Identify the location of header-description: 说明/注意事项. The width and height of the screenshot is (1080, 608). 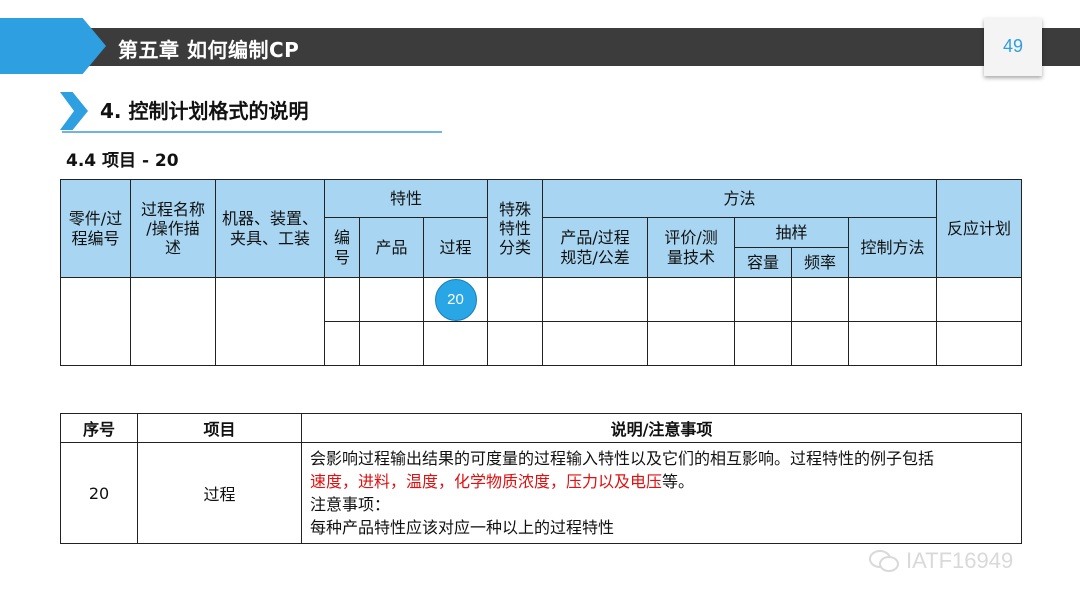
(661, 428).